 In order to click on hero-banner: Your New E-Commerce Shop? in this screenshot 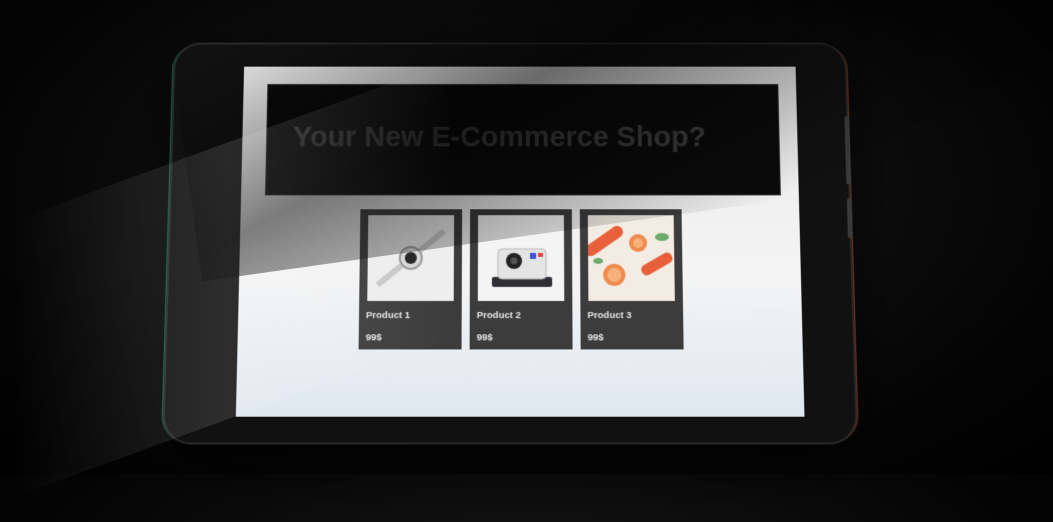, I will do `click(523, 139)`.